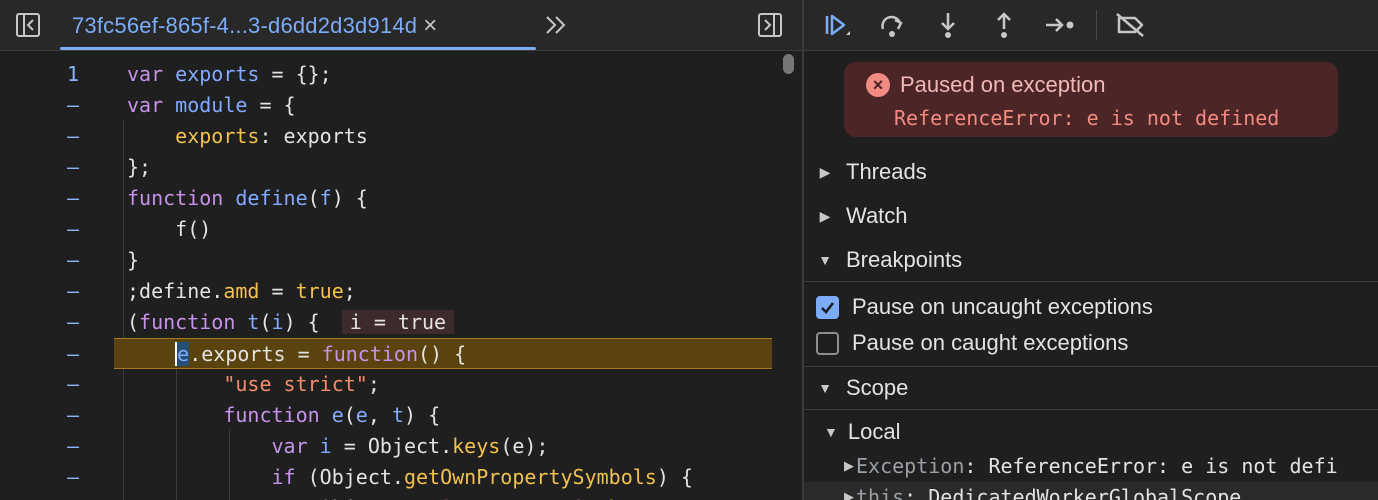 This screenshot has width=1378, height=500. Describe the element at coordinates (1003, 84) in the screenshot. I see `exception-title: Paused on exception` at that location.